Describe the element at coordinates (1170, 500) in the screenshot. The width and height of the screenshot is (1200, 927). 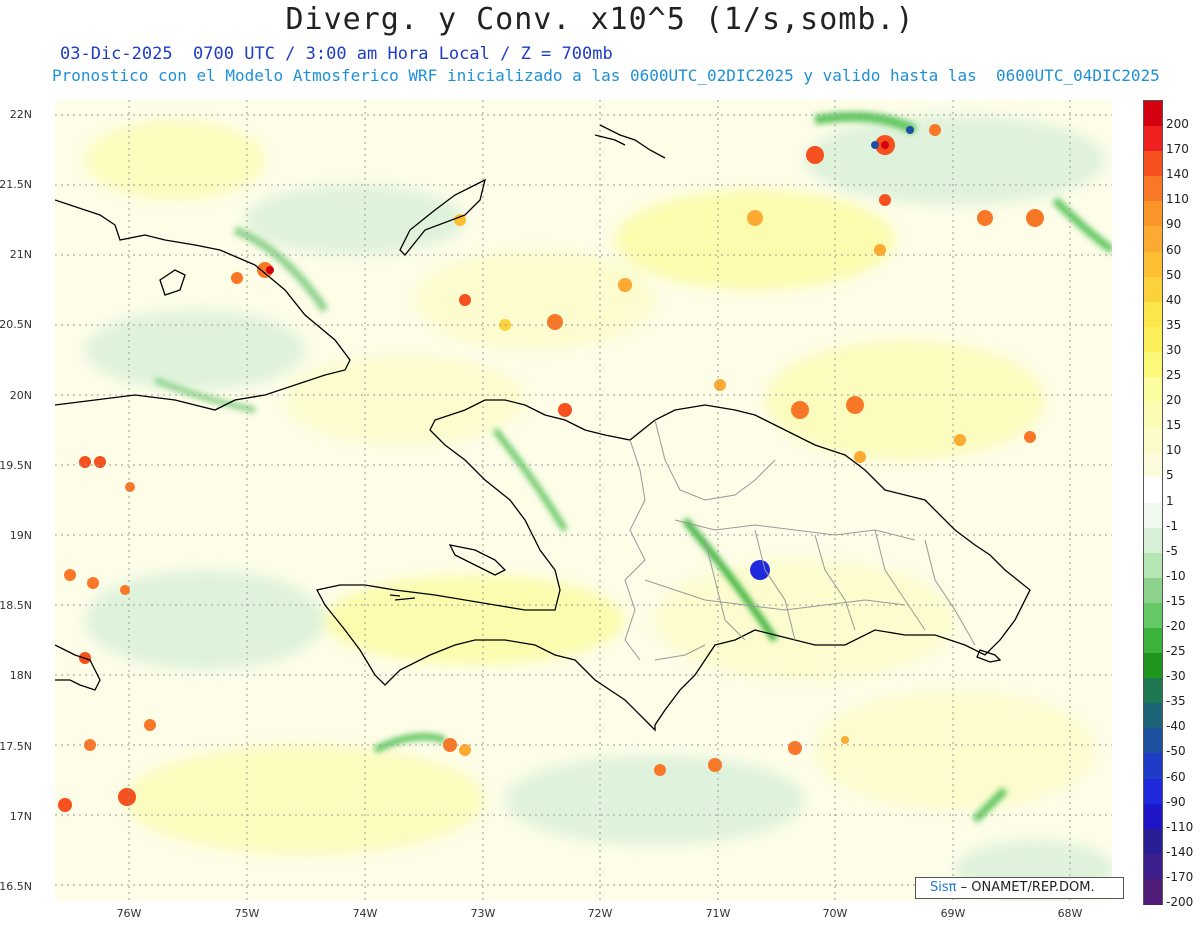
I see `legend-label: 1` at that location.